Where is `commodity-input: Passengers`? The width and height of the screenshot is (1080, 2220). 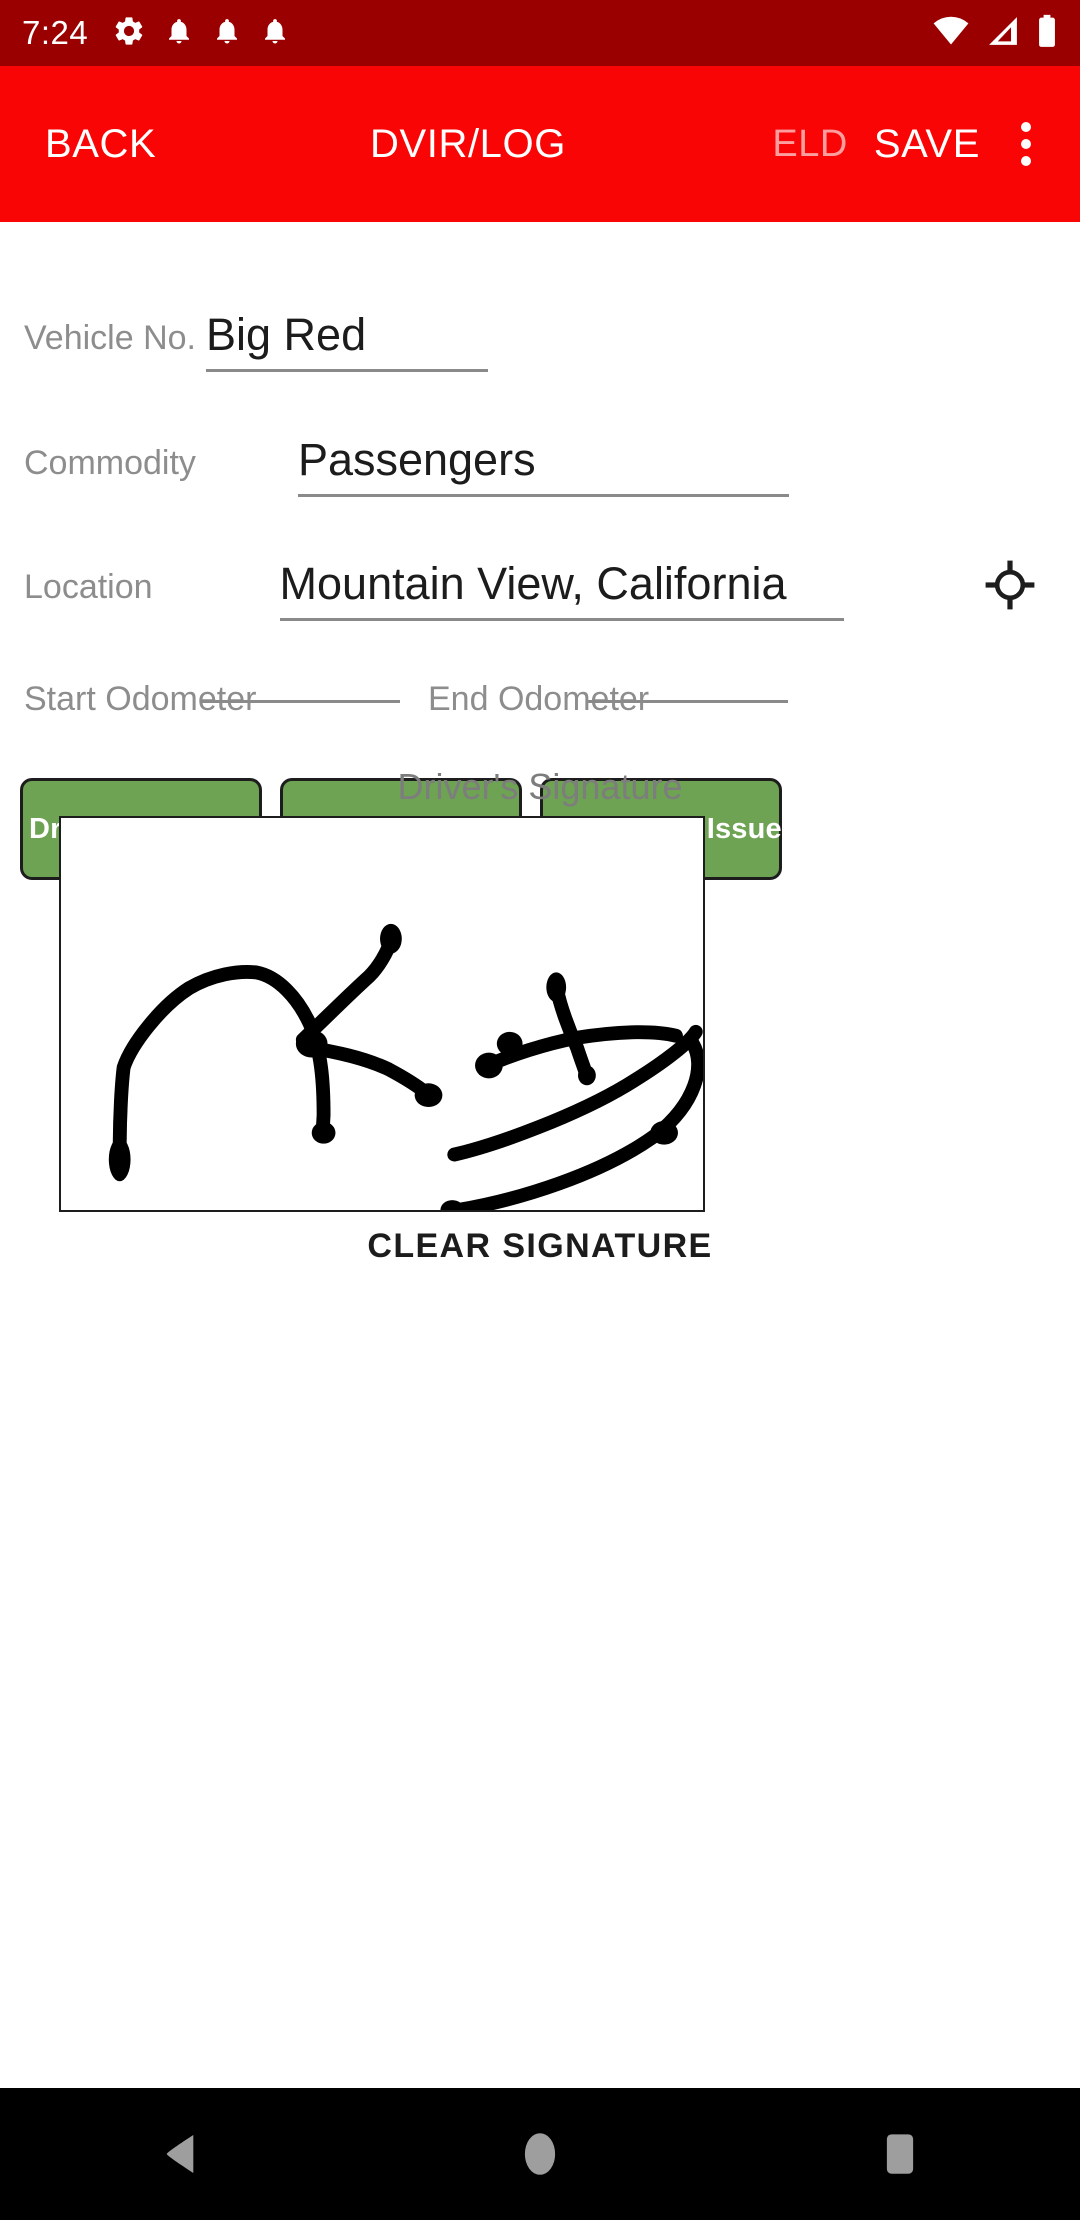 commodity-input: Passengers is located at coordinates (543, 464).